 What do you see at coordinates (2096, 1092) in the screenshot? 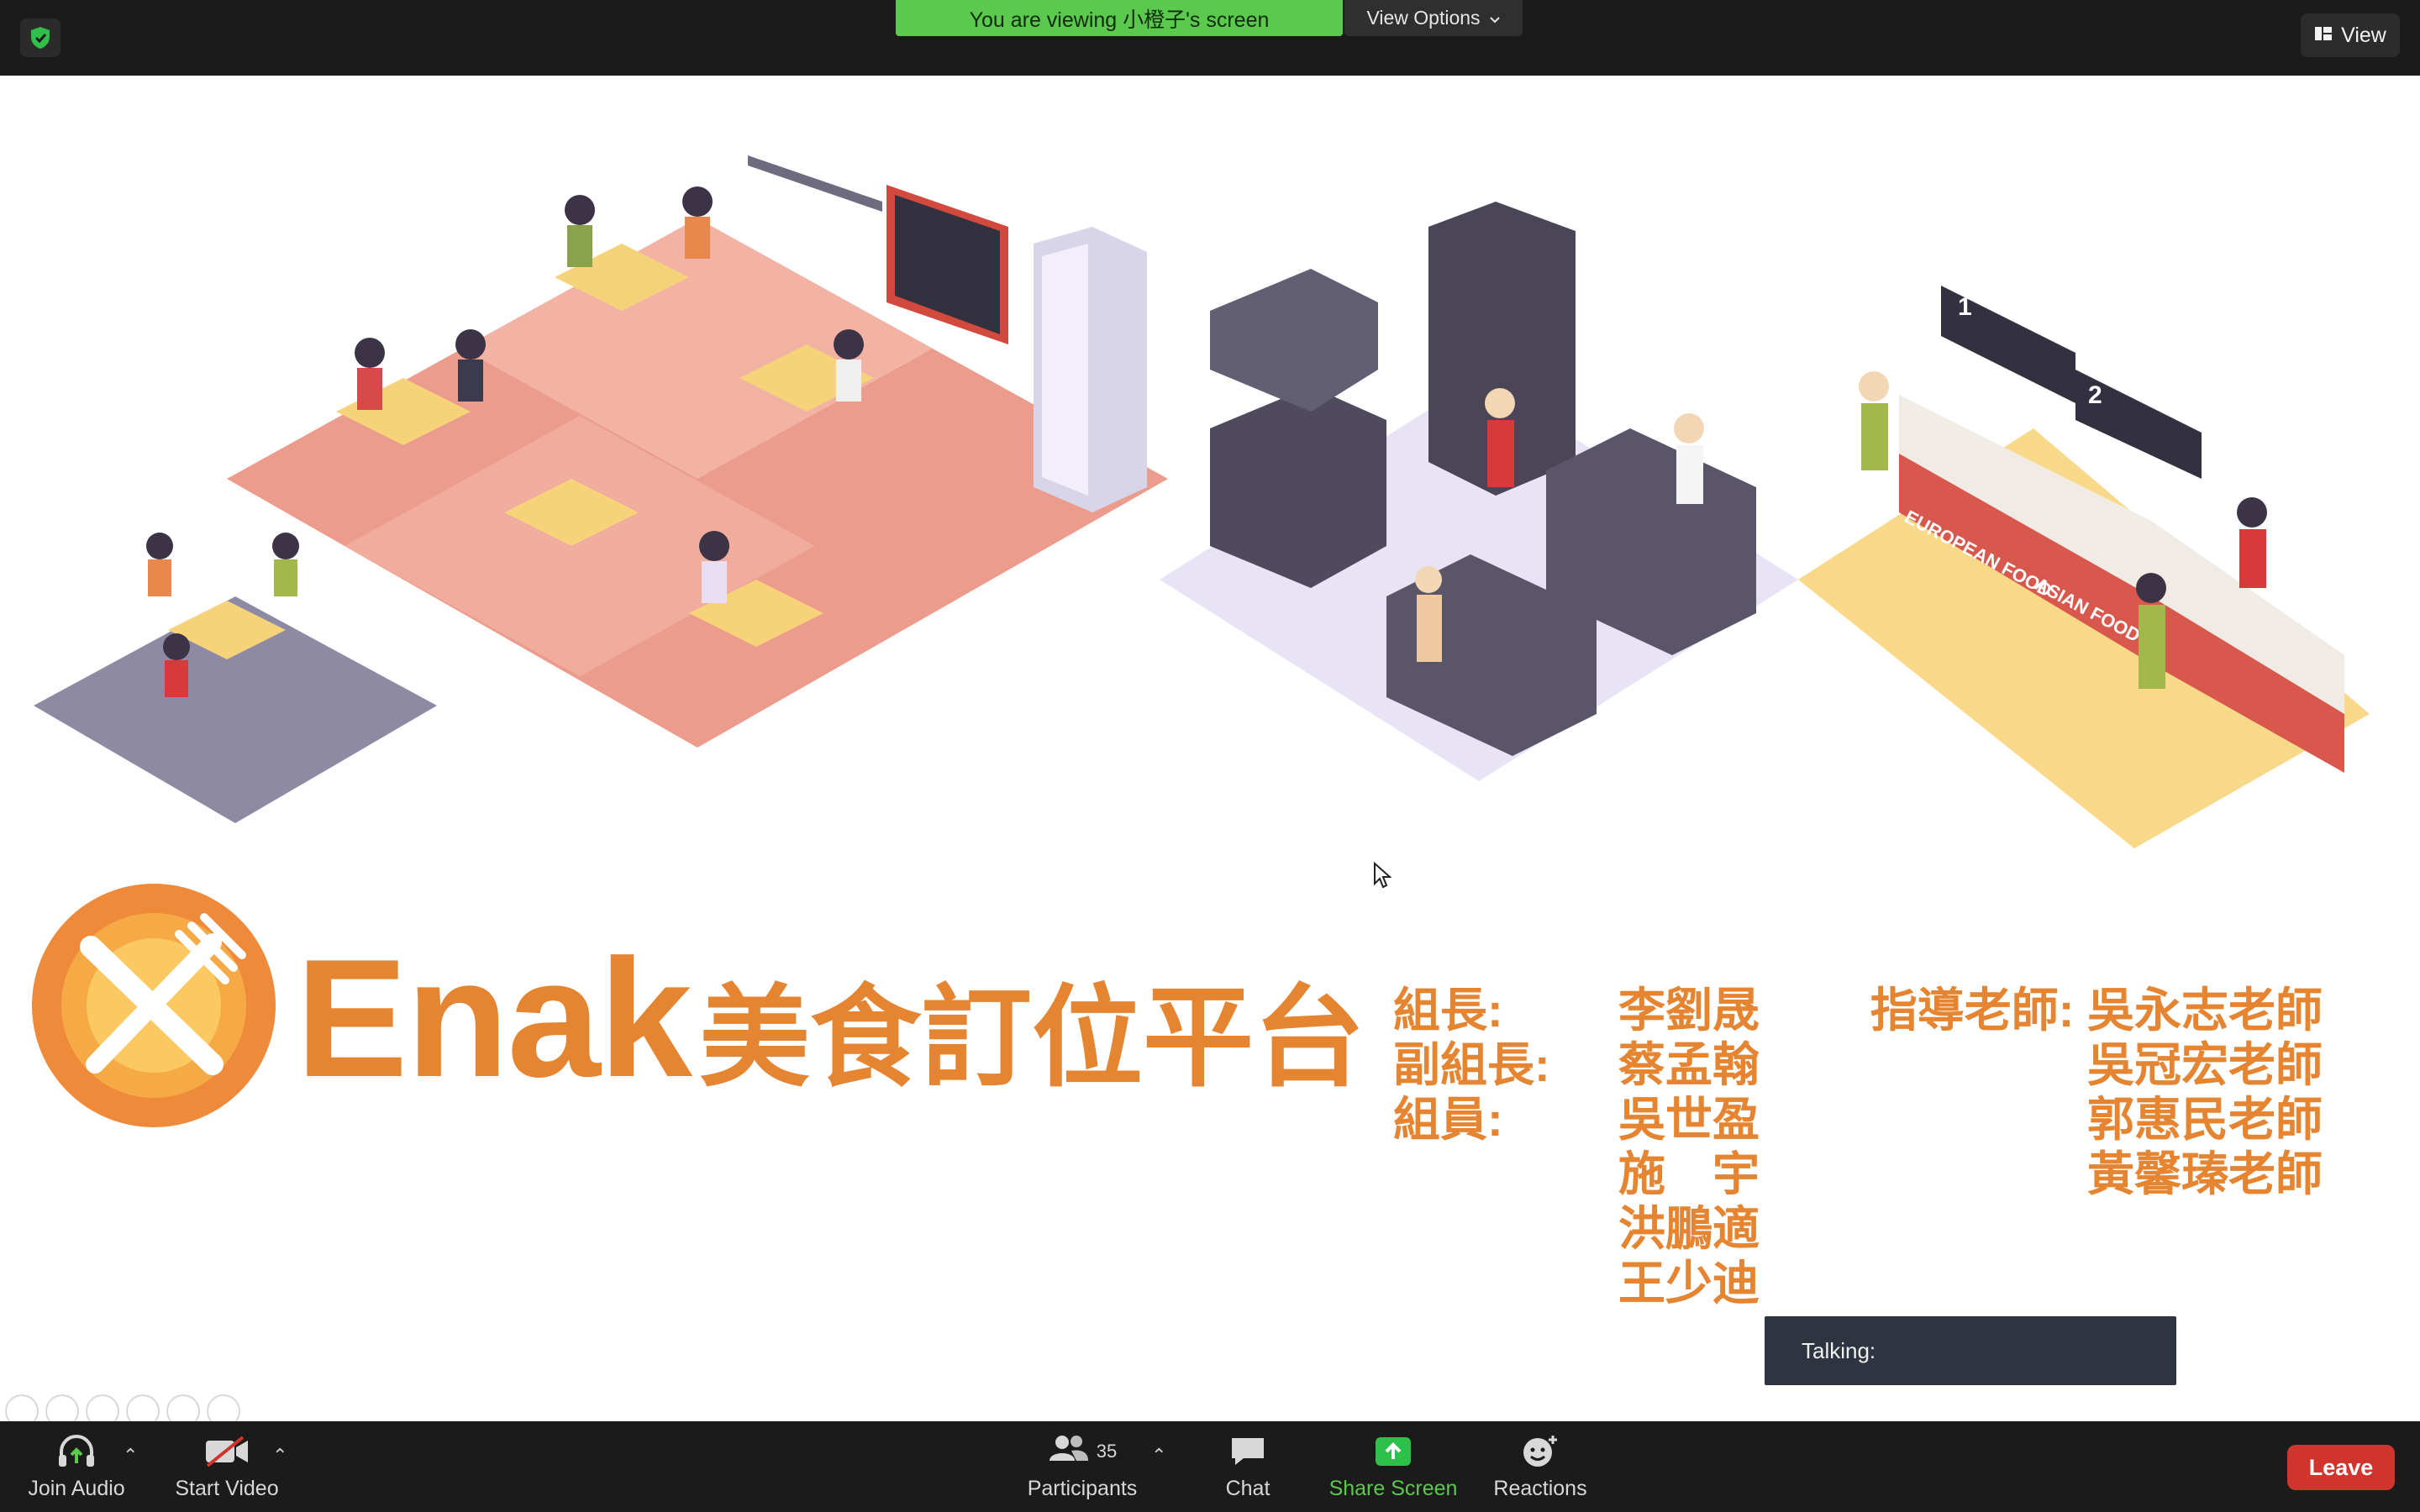
I see `advisors-list: 指導老師: 吳永志老師 吳冠宏老師 郭惠民老師 黃馨瑧老師` at bounding box center [2096, 1092].